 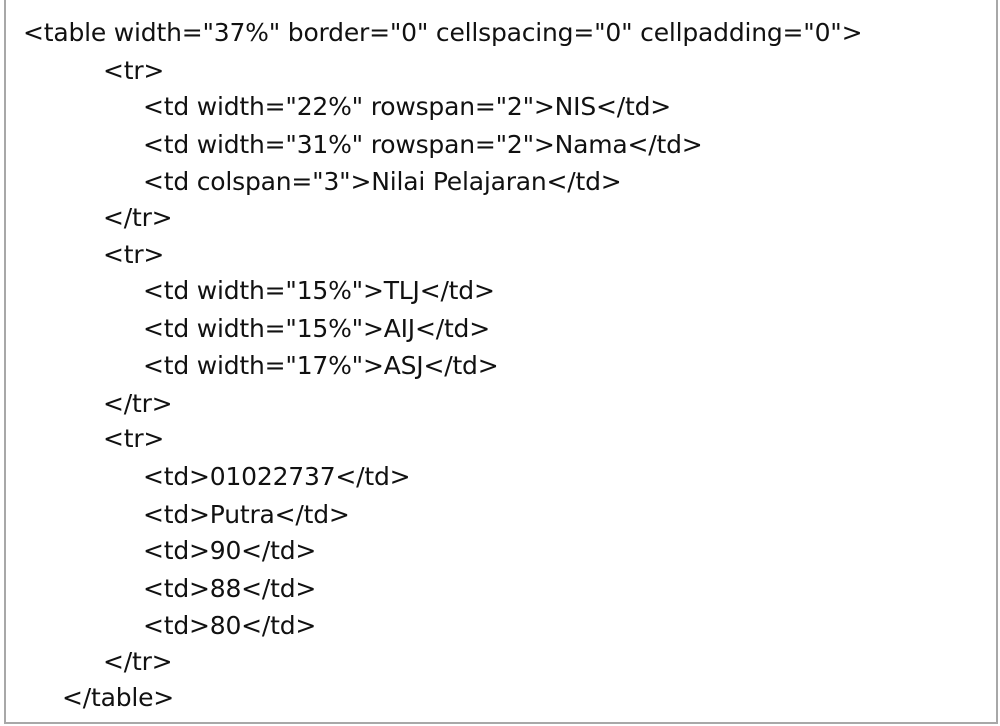 I want to click on code-line: <td width="31%" rowspan="2">Nama</td>, so click(x=423, y=144).